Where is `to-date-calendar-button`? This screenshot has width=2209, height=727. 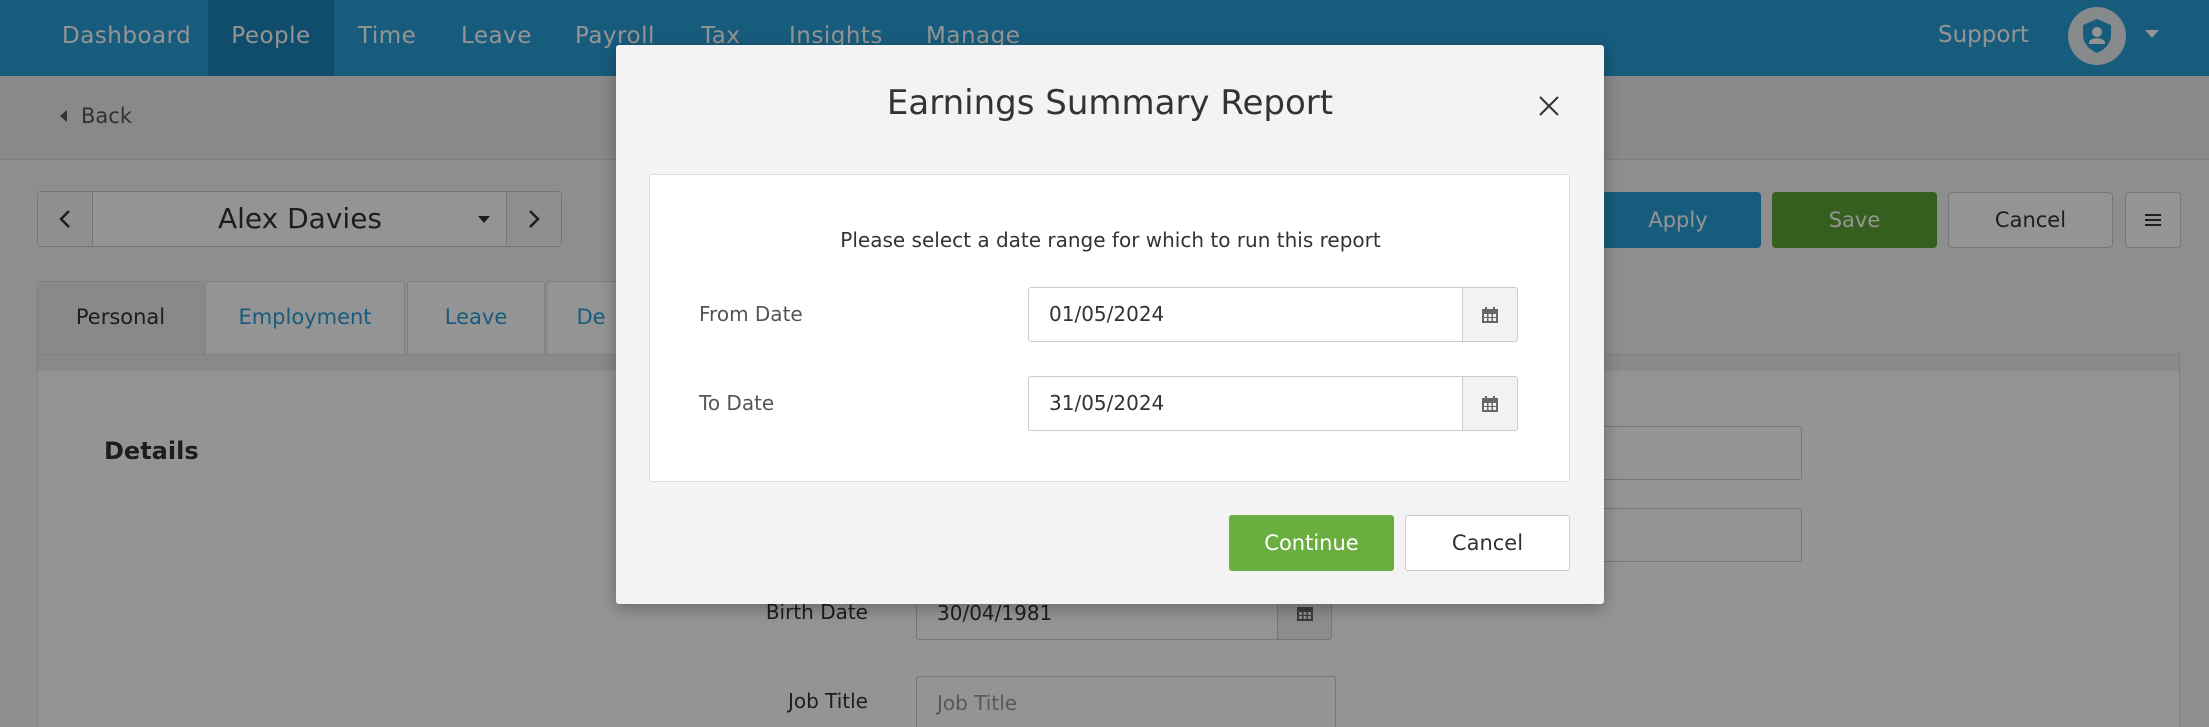
to-date-calendar-button is located at coordinates (1490, 403).